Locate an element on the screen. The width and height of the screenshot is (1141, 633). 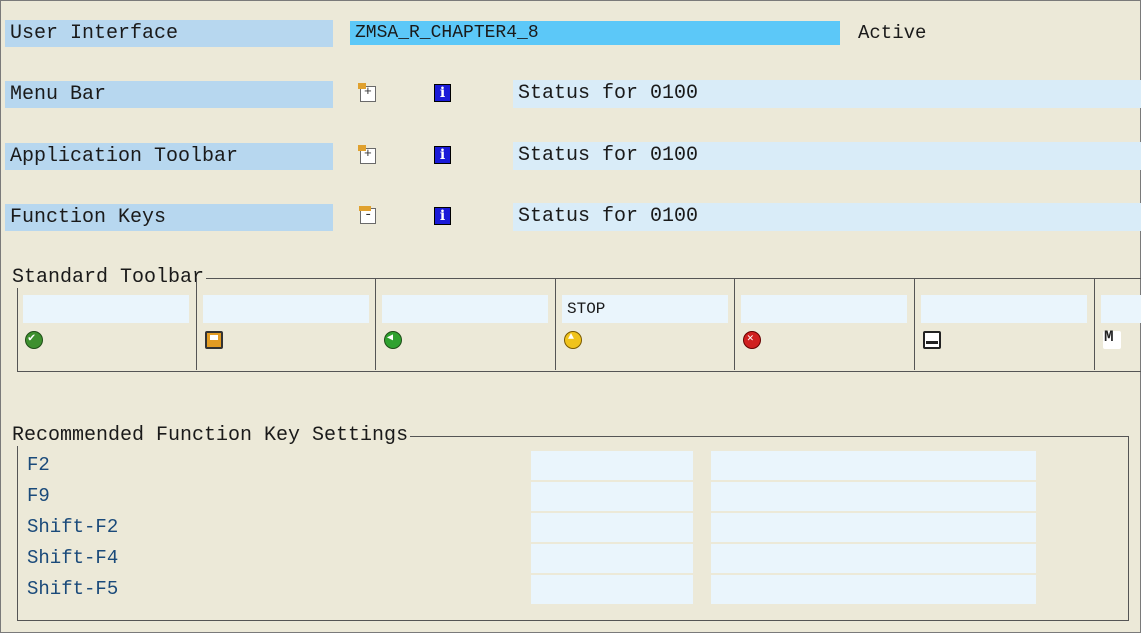
toolbar-slot-4-input: STOP is located at coordinates (645, 309).